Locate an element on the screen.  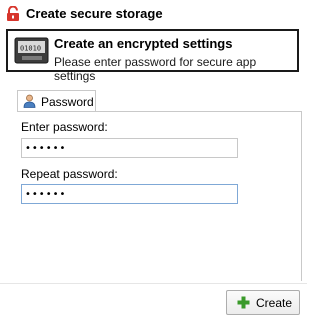
footer-divider is located at coordinates (153, 283).